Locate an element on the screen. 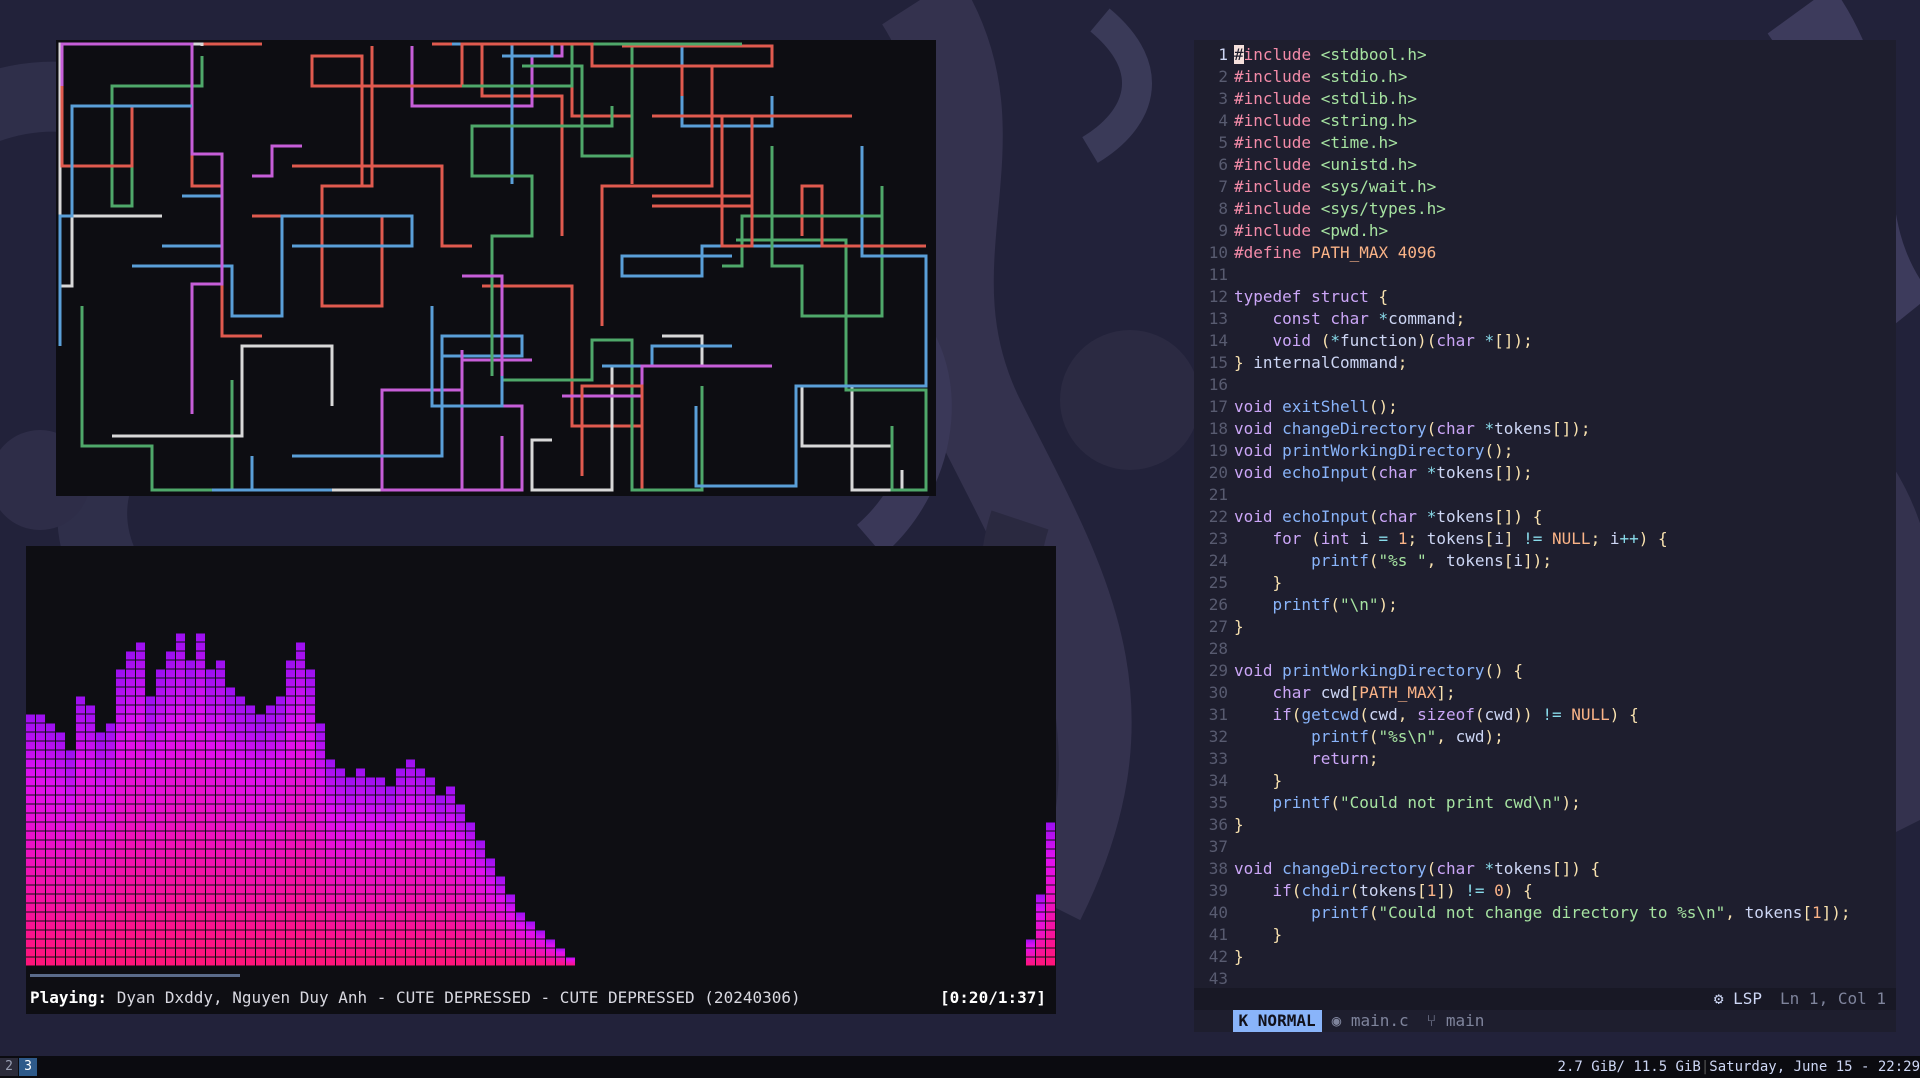  playback-time: [0:20/1:37] is located at coordinates (993, 997).